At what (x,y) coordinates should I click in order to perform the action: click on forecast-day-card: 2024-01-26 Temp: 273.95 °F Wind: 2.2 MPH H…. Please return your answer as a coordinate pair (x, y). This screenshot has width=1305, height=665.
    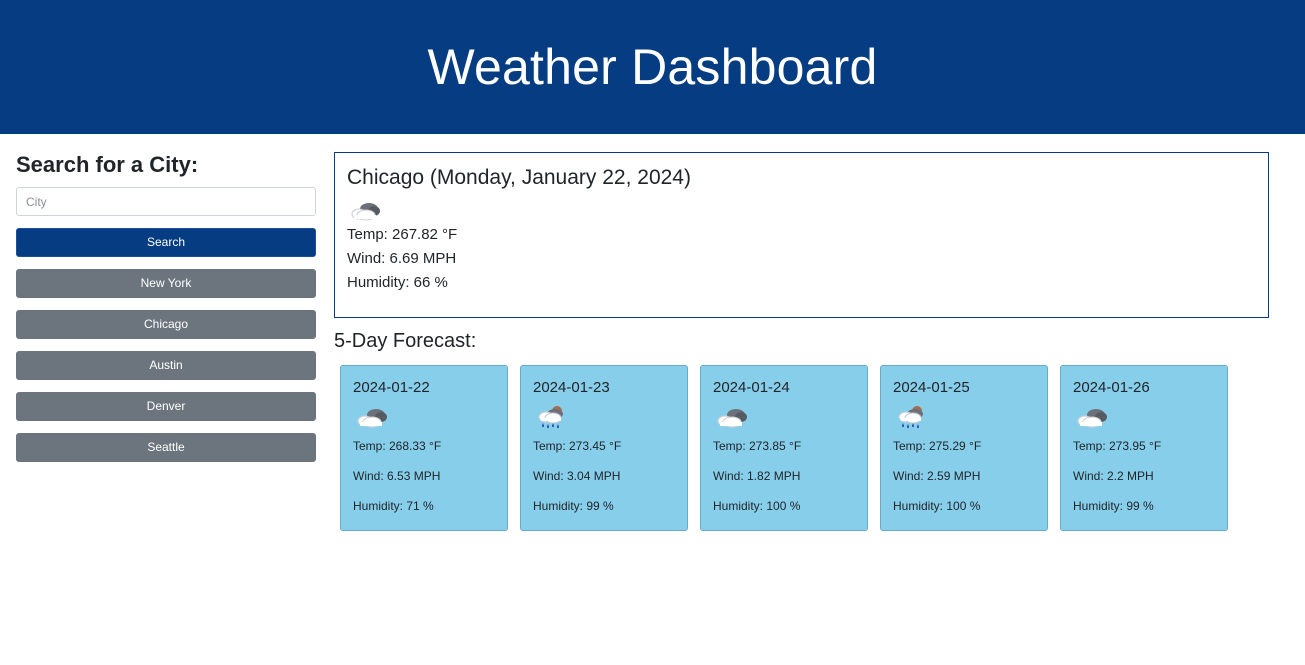
    Looking at the image, I should click on (1144, 448).